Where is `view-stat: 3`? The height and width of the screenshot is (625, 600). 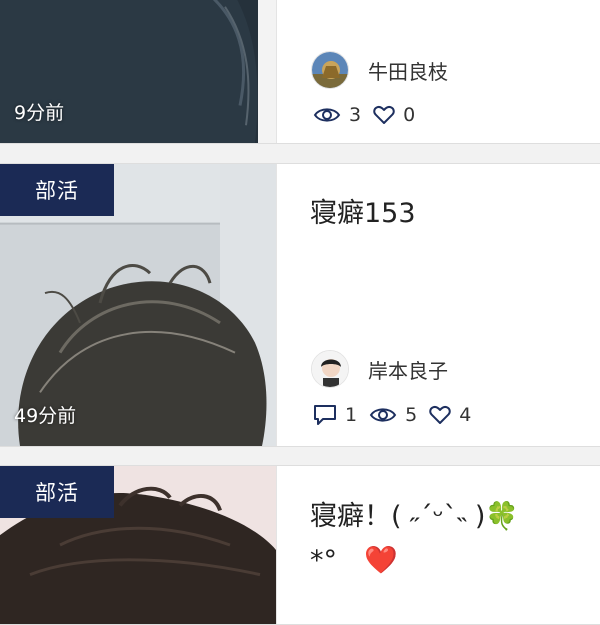
view-stat: 3 is located at coordinates (337, 115).